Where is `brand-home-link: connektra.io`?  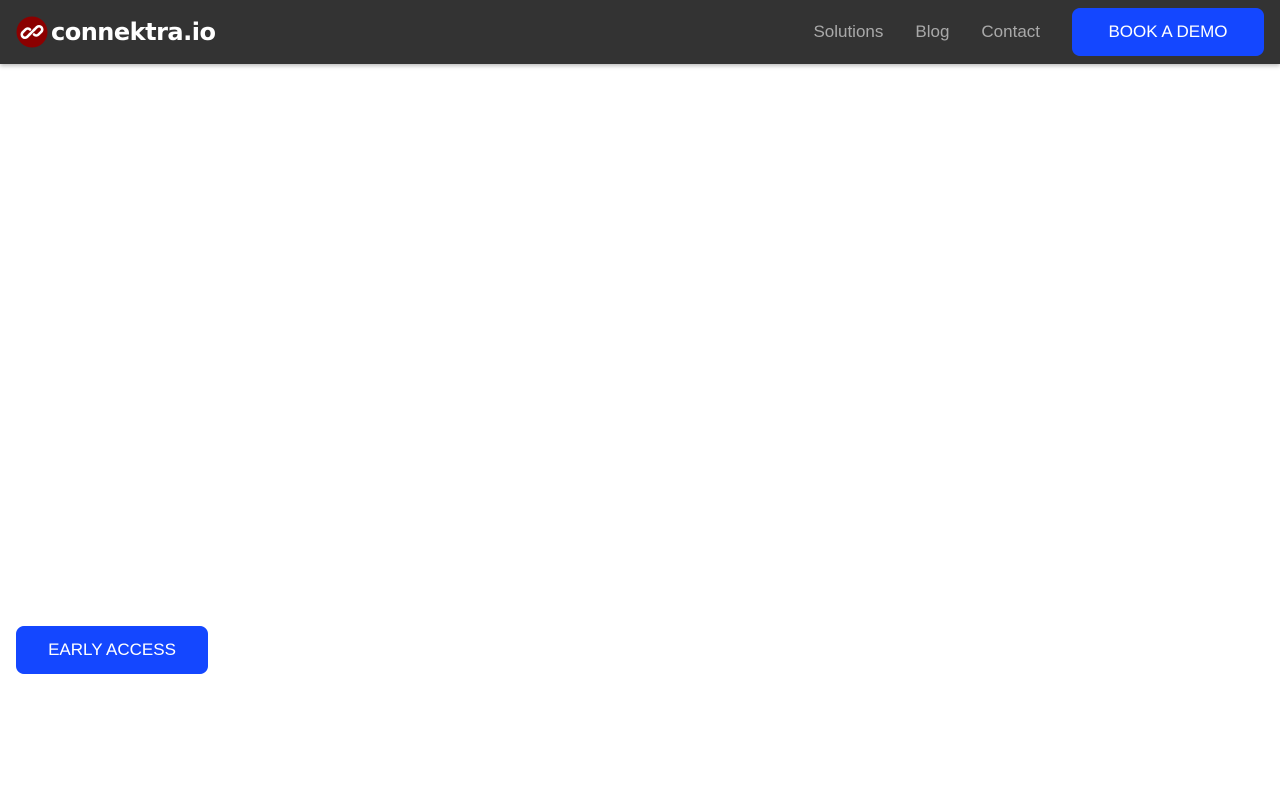
brand-home-link: connektra.io is located at coordinates (116, 32).